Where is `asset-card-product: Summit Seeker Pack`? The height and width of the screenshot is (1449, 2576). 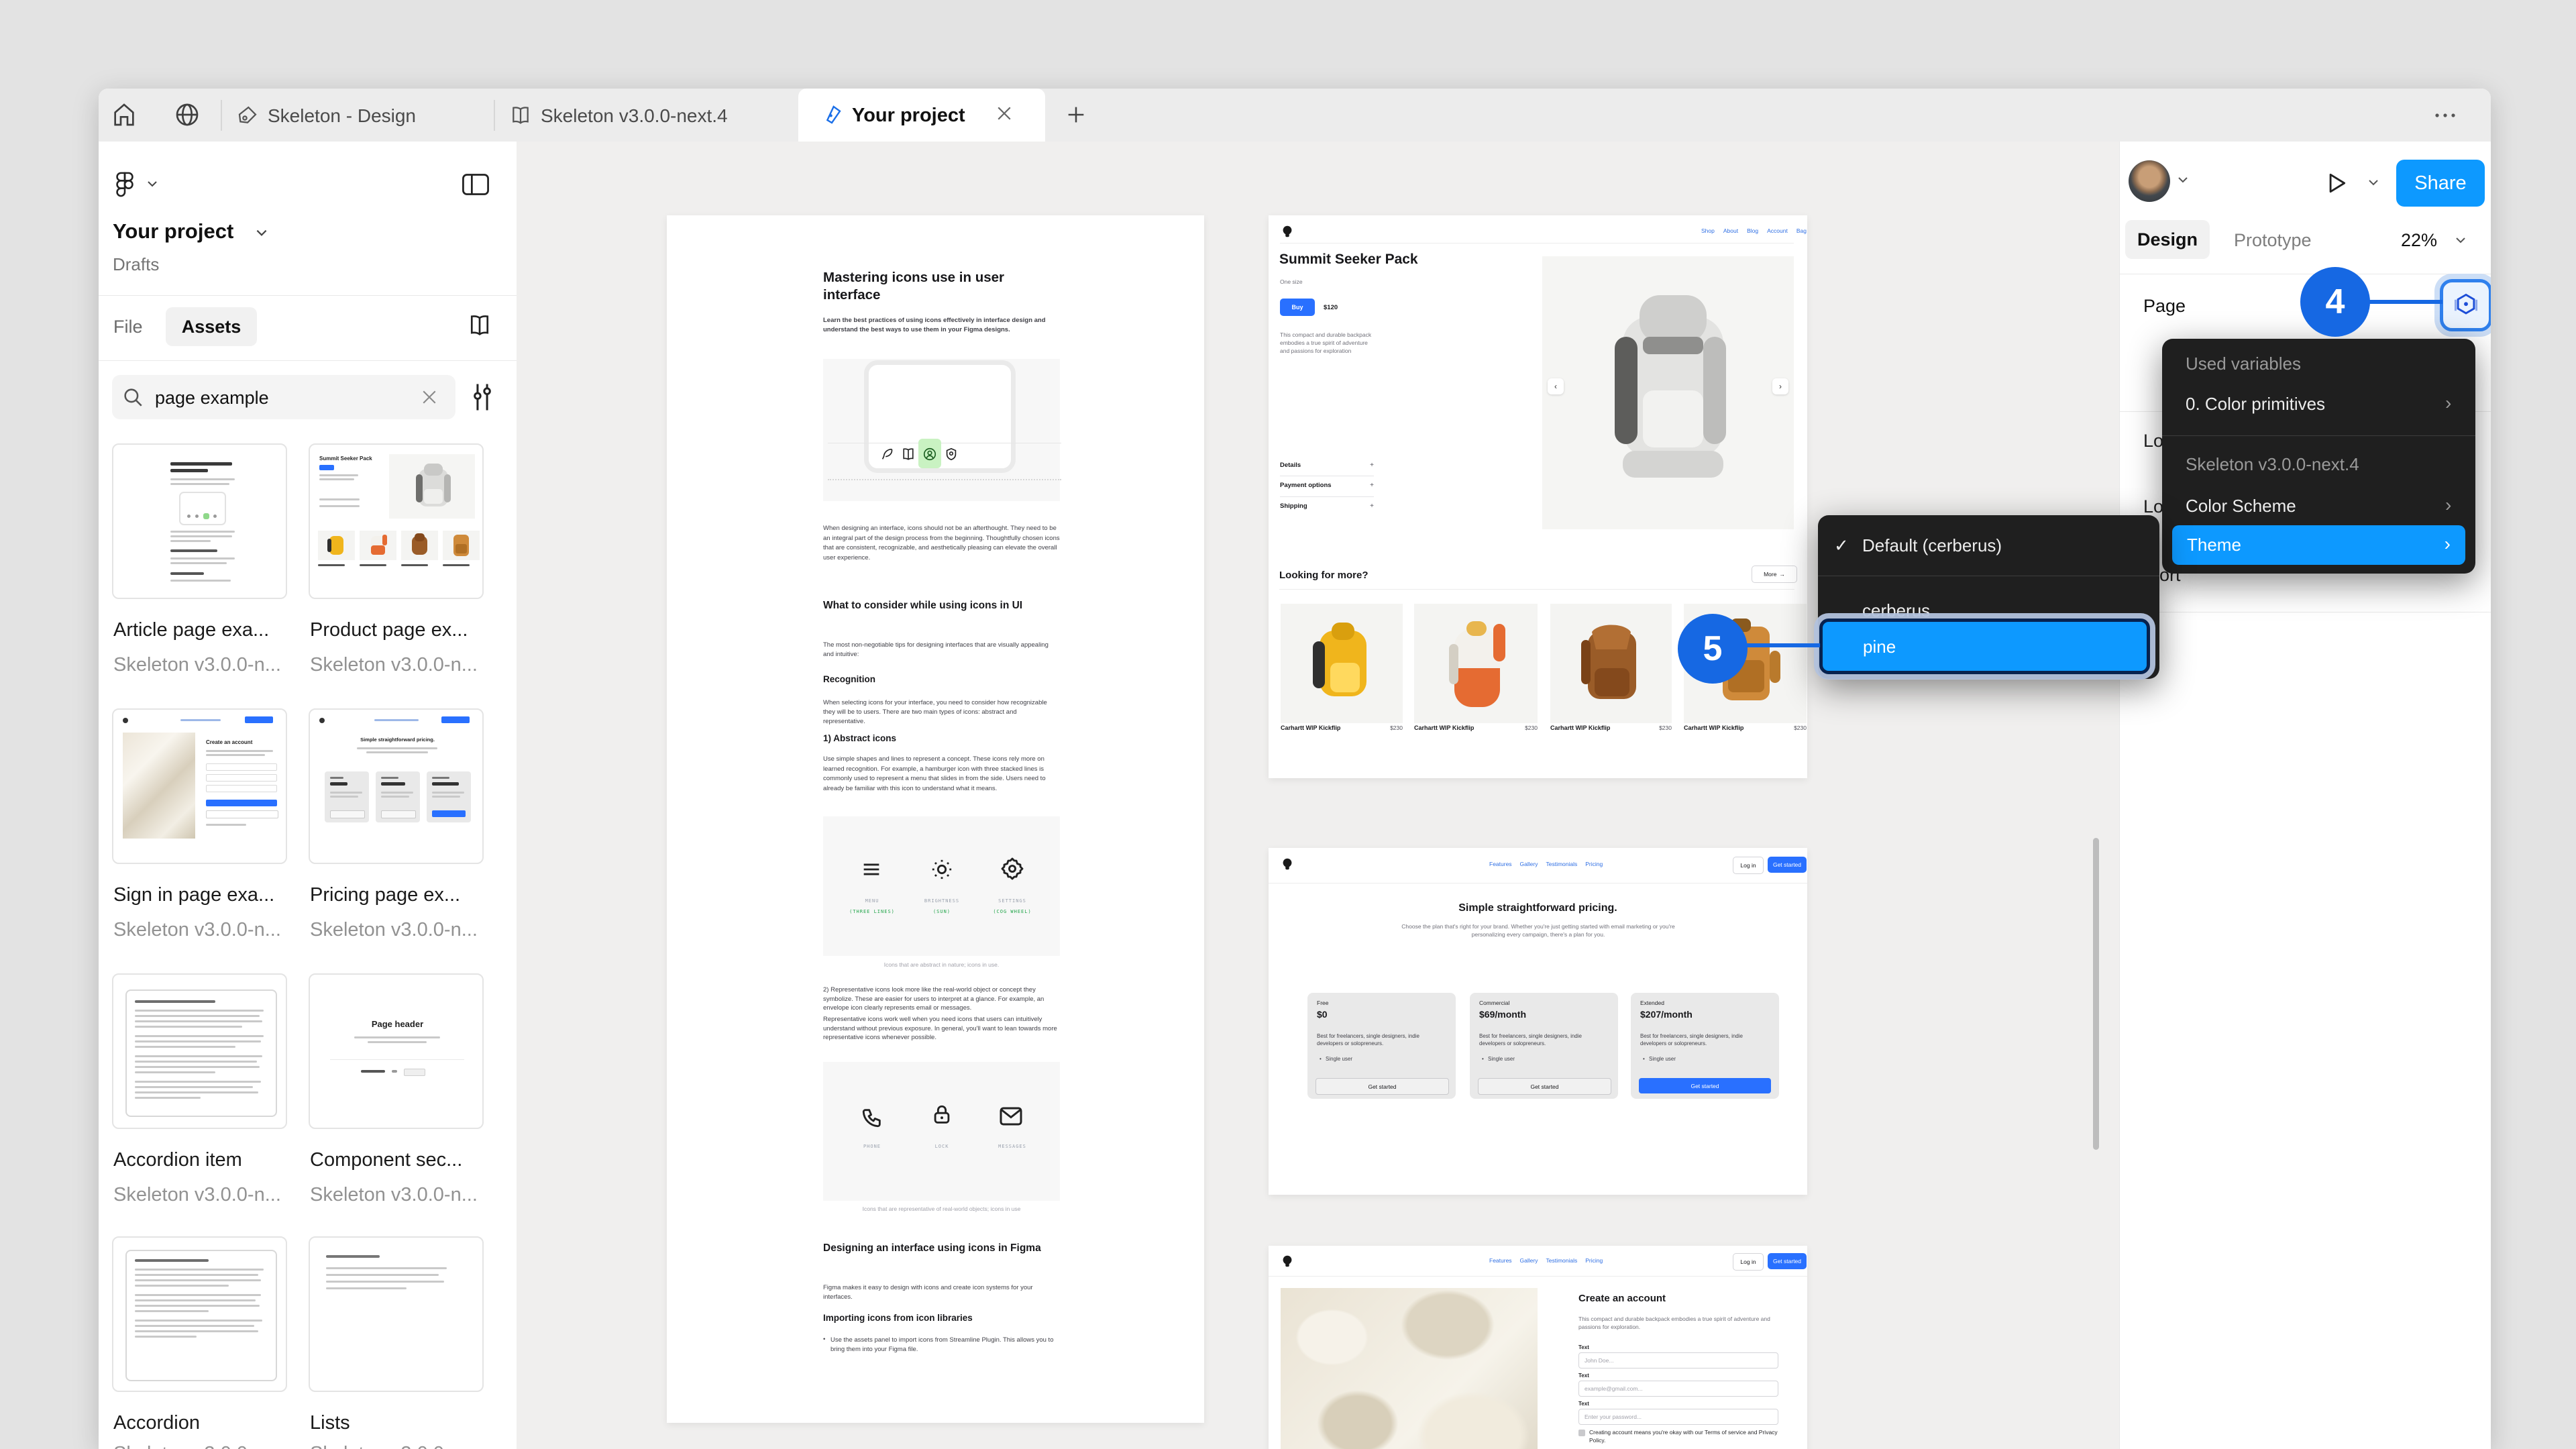
asset-card-product: Summit Seeker Pack is located at coordinates (396, 521).